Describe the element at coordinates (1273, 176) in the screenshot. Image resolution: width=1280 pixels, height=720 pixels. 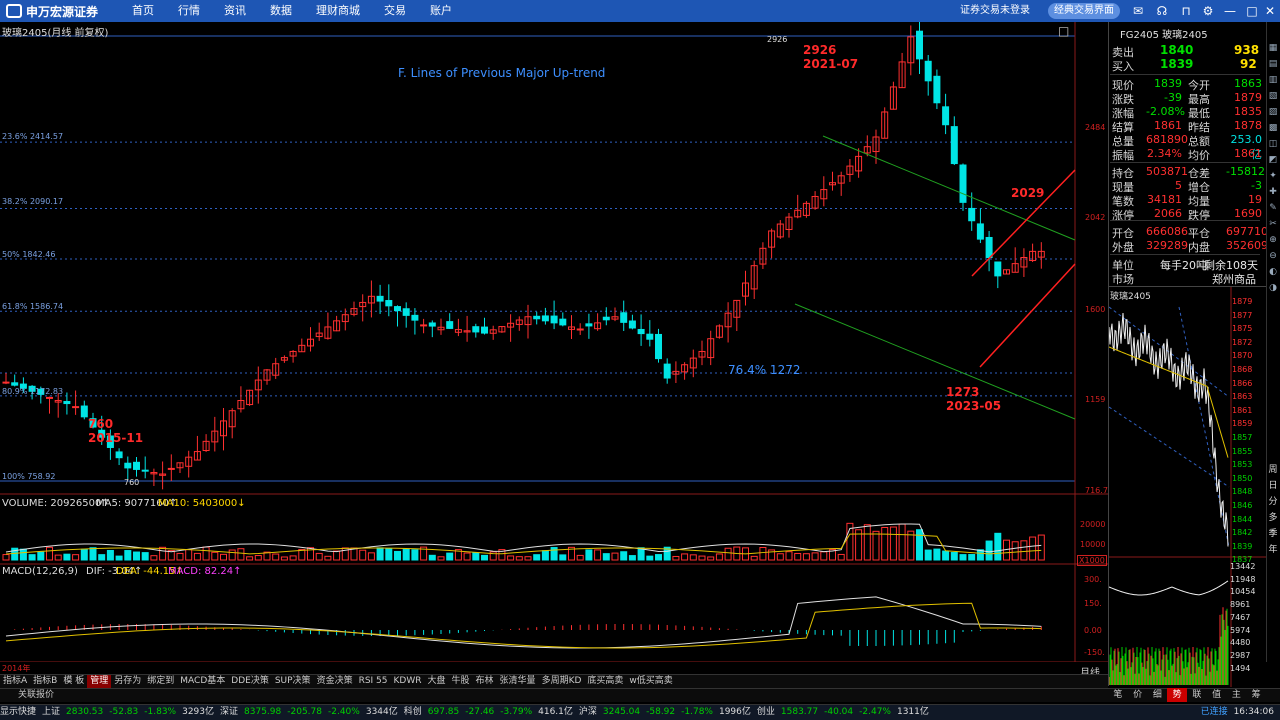
I see `side-tool-icon: ✦` at that location.